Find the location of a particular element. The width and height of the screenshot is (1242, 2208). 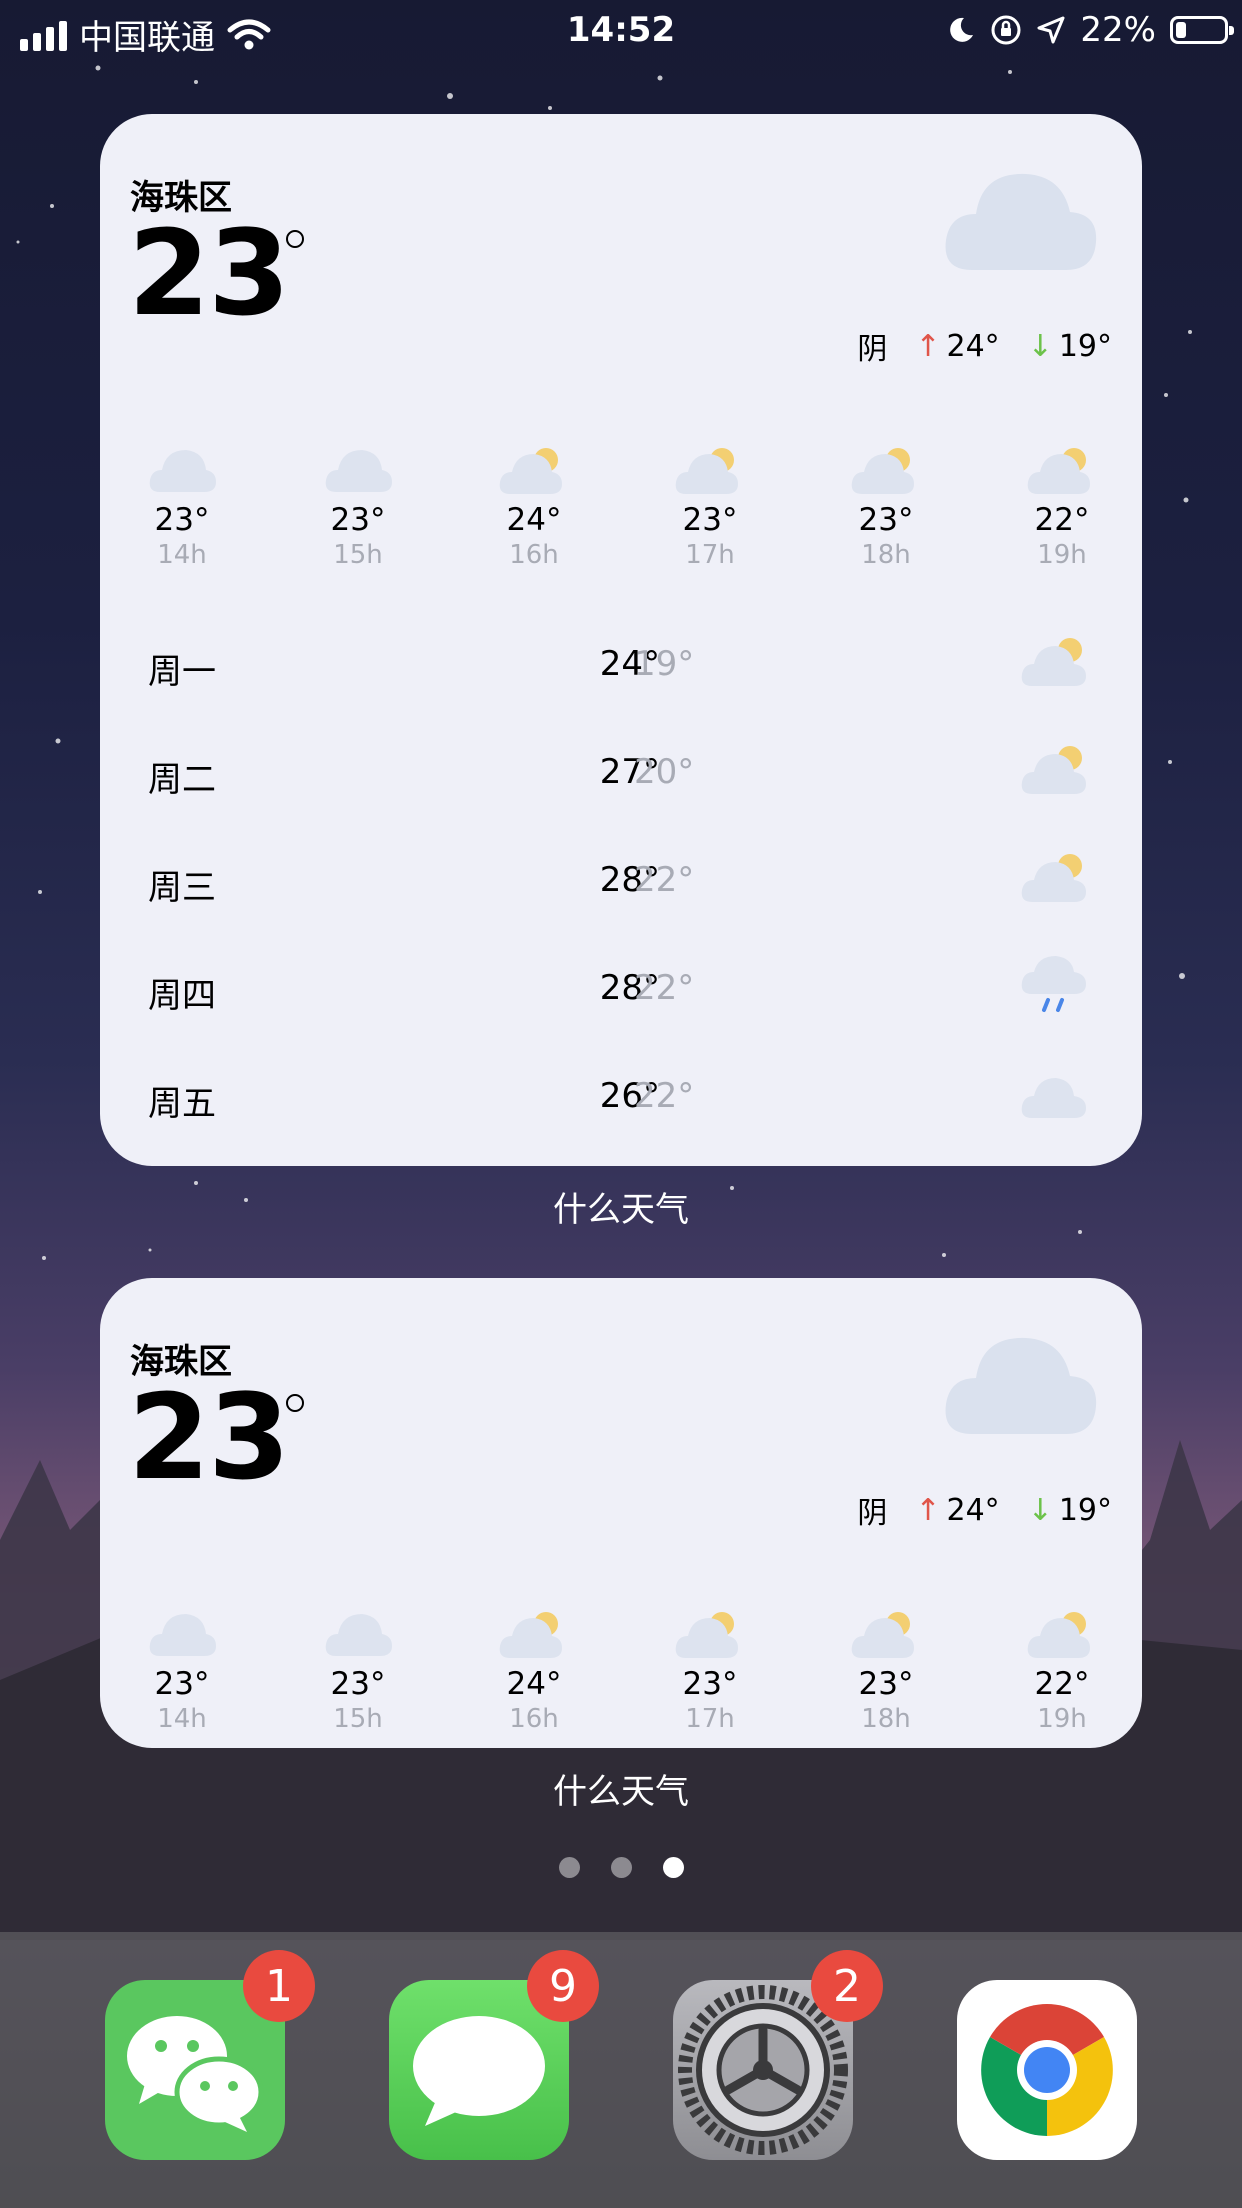

page-indicator is located at coordinates (621, 1867).